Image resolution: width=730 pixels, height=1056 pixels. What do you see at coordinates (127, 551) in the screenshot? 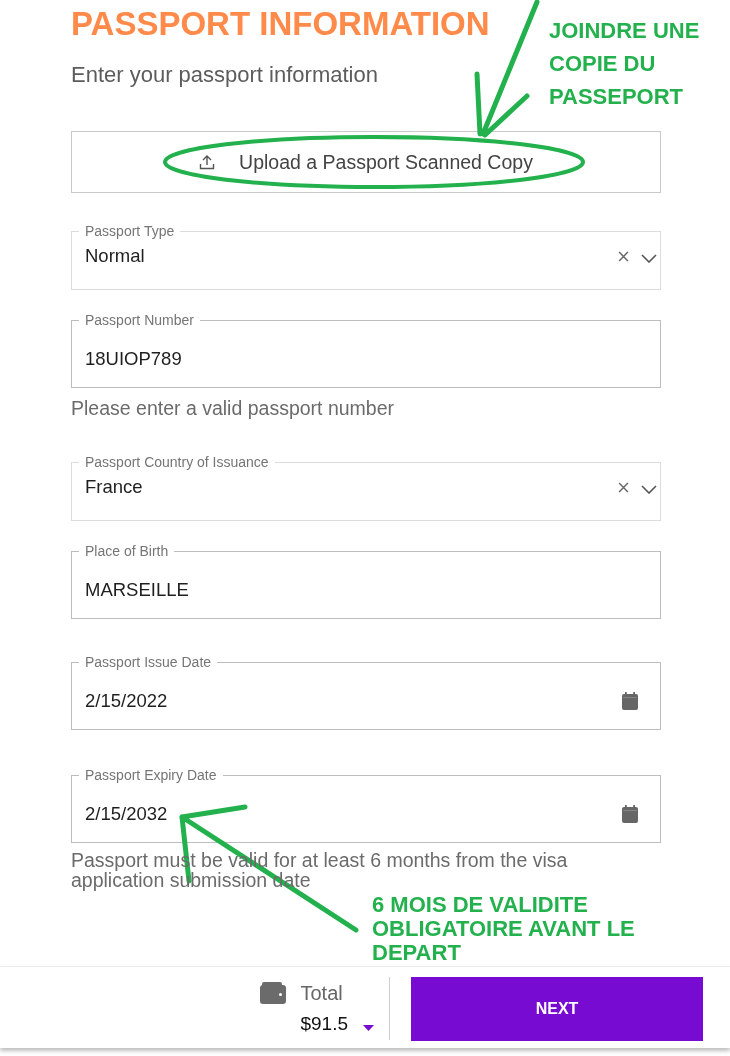
I see `field-label: Place of Birth` at bounding box center [127, 551].